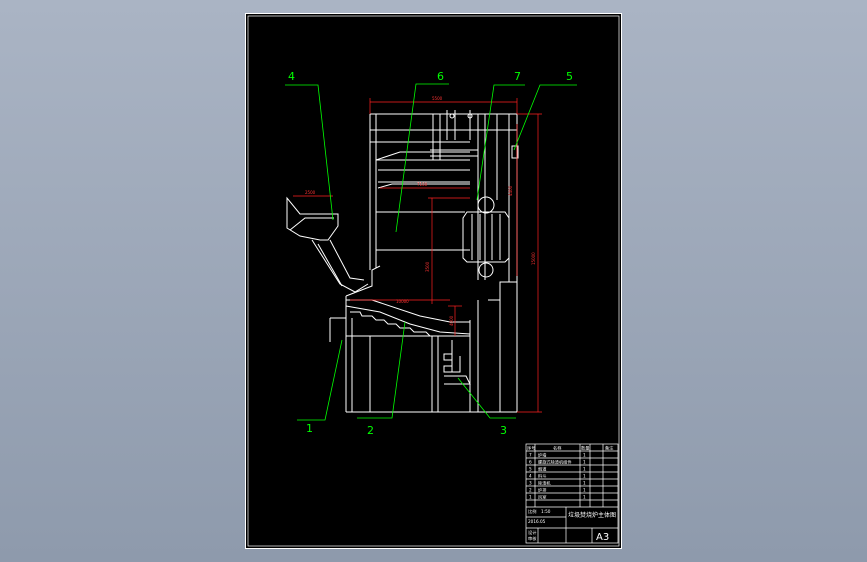 The image size is (867, 562). Describe the element at coordinates (309, 428) in the screenshot. I see `callout-1: 1` at that location.